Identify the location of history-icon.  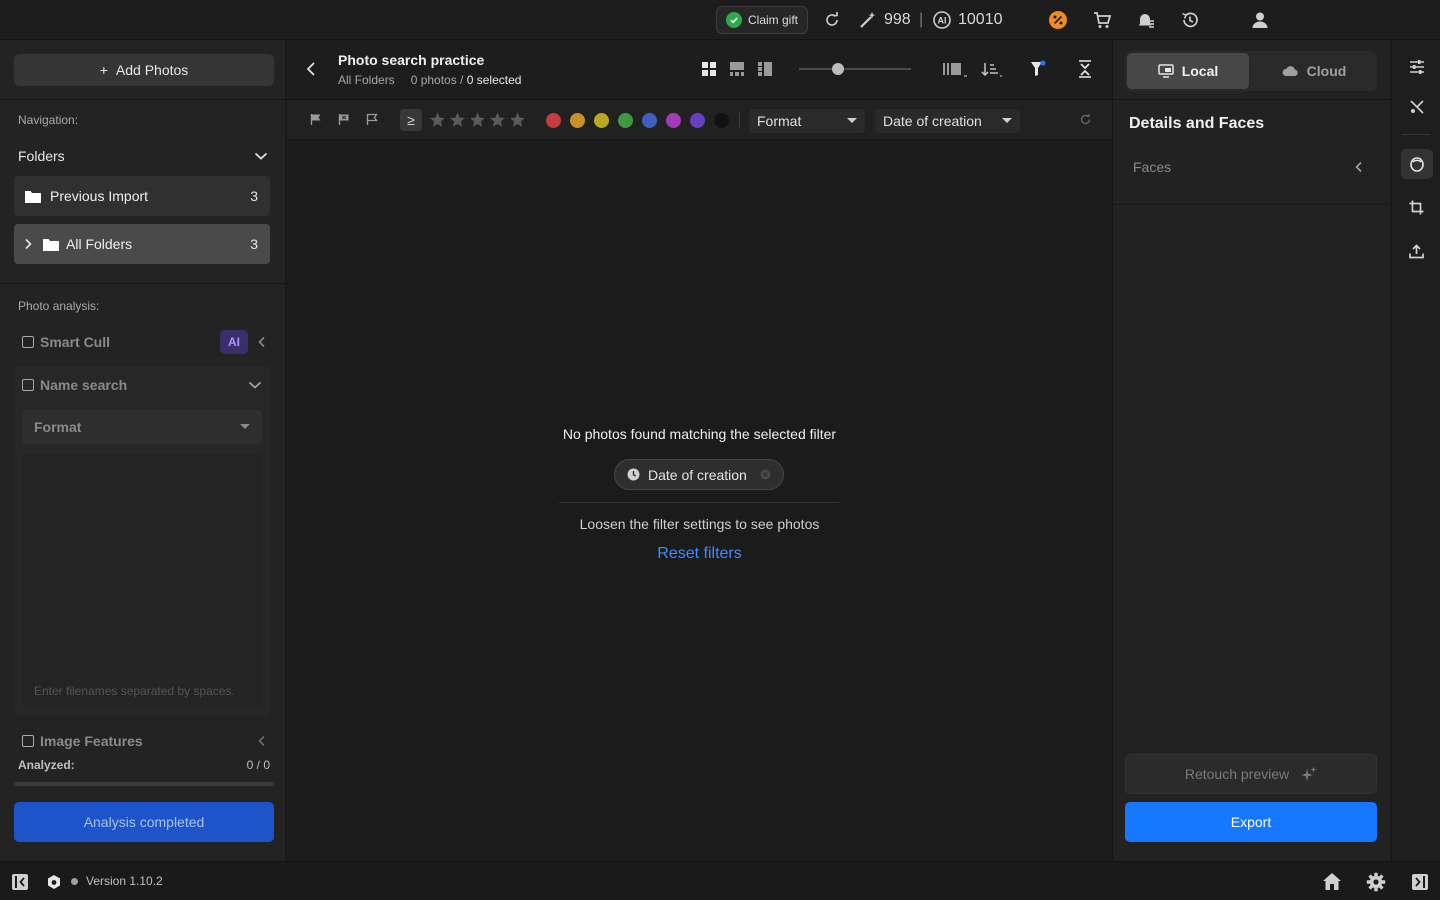
(1190, 20).